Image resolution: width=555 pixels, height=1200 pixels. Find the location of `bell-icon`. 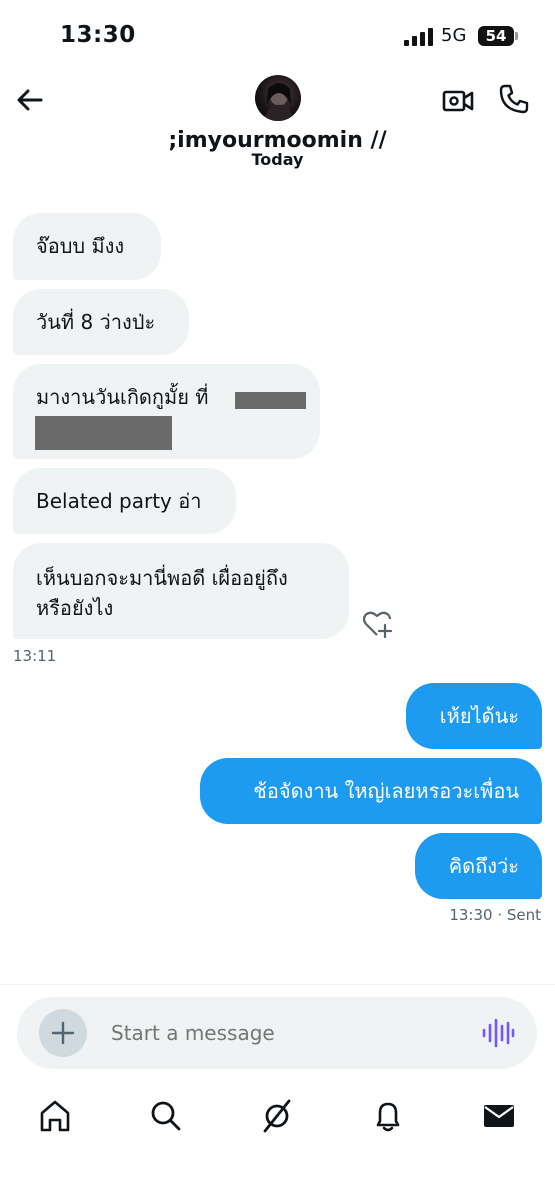

bell-icon is located at coordinates (388, 1116).